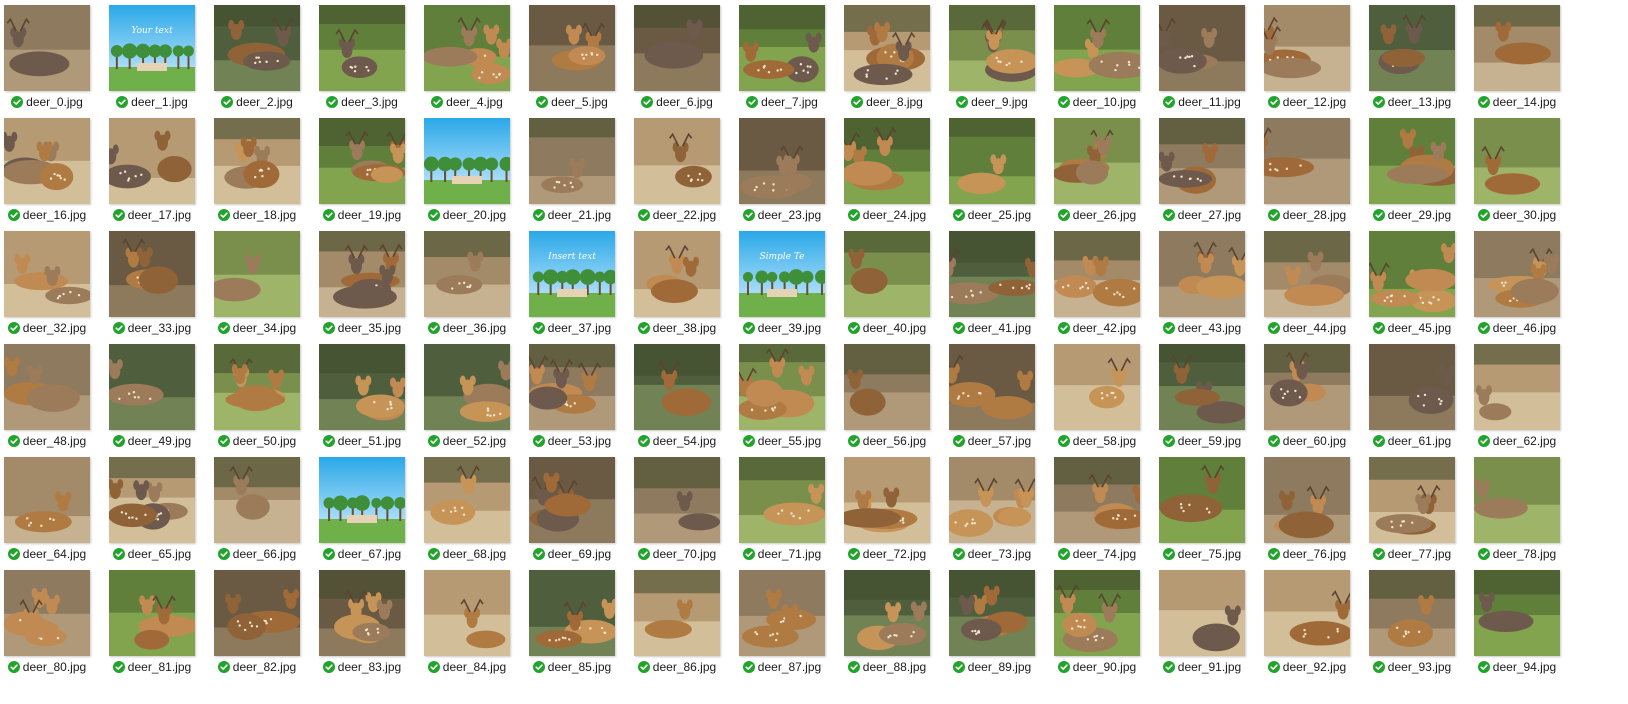 The width and height of the screenshot is (1628, 704). I want to click on file-caption: deer_34.jpg, so click(257, 328).